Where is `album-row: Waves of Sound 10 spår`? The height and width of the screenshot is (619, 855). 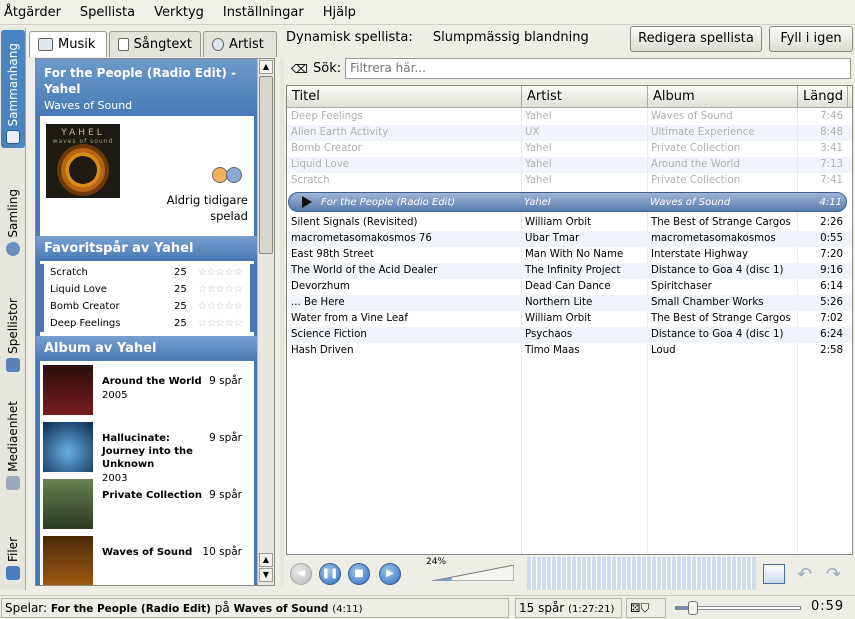
album-row: Waves of Sound 10 spår is located at coordinates (147, 558).